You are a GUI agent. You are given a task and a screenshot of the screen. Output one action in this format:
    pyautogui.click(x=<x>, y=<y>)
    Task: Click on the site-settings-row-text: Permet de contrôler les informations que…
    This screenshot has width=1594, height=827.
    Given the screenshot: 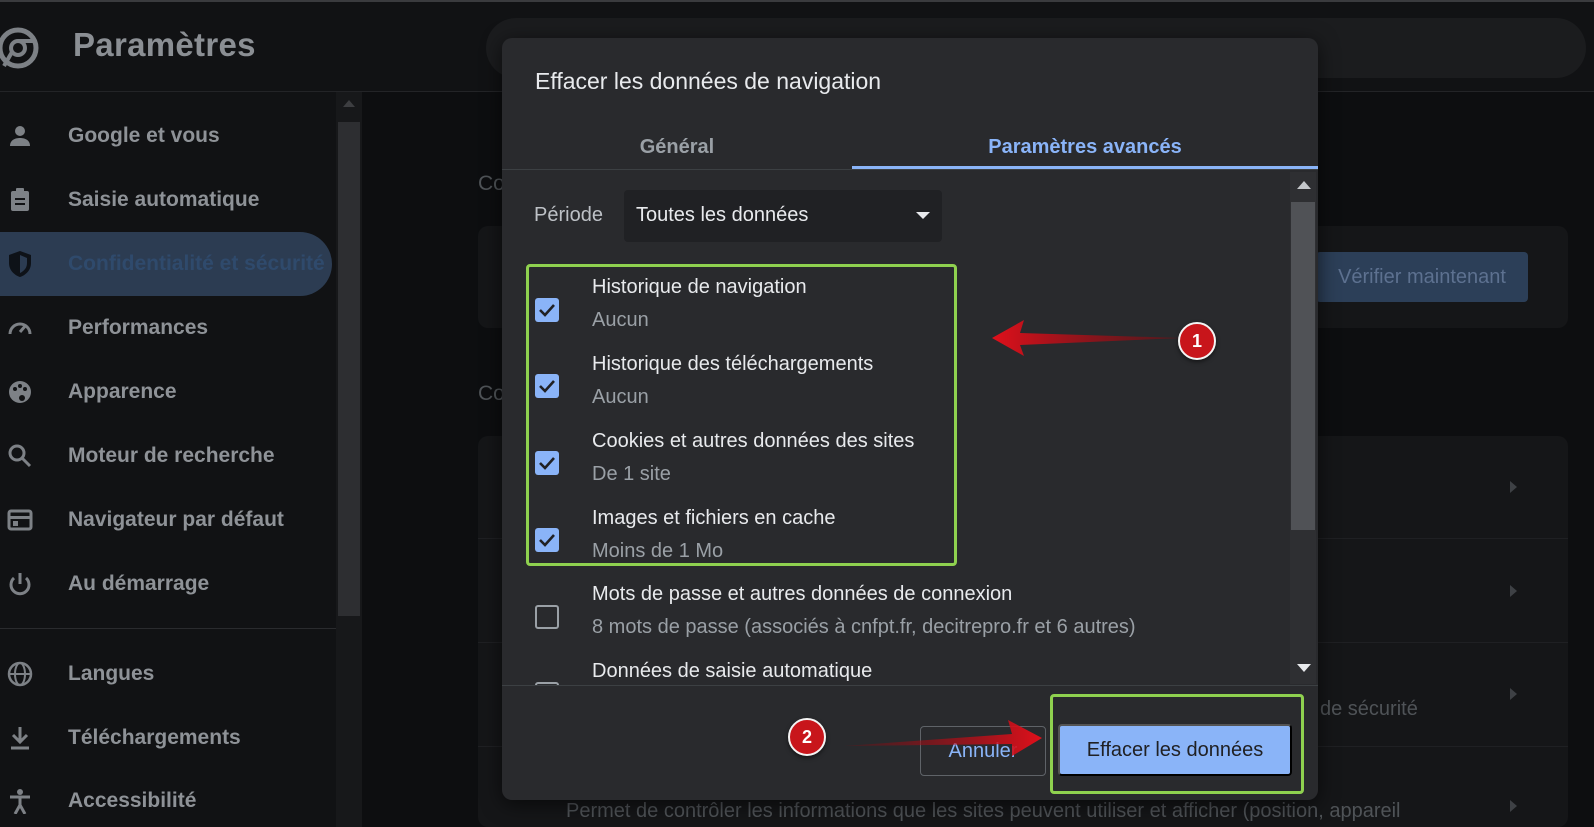 What is the action you would take?
    pyautogui.click(x=983, y=811)
    